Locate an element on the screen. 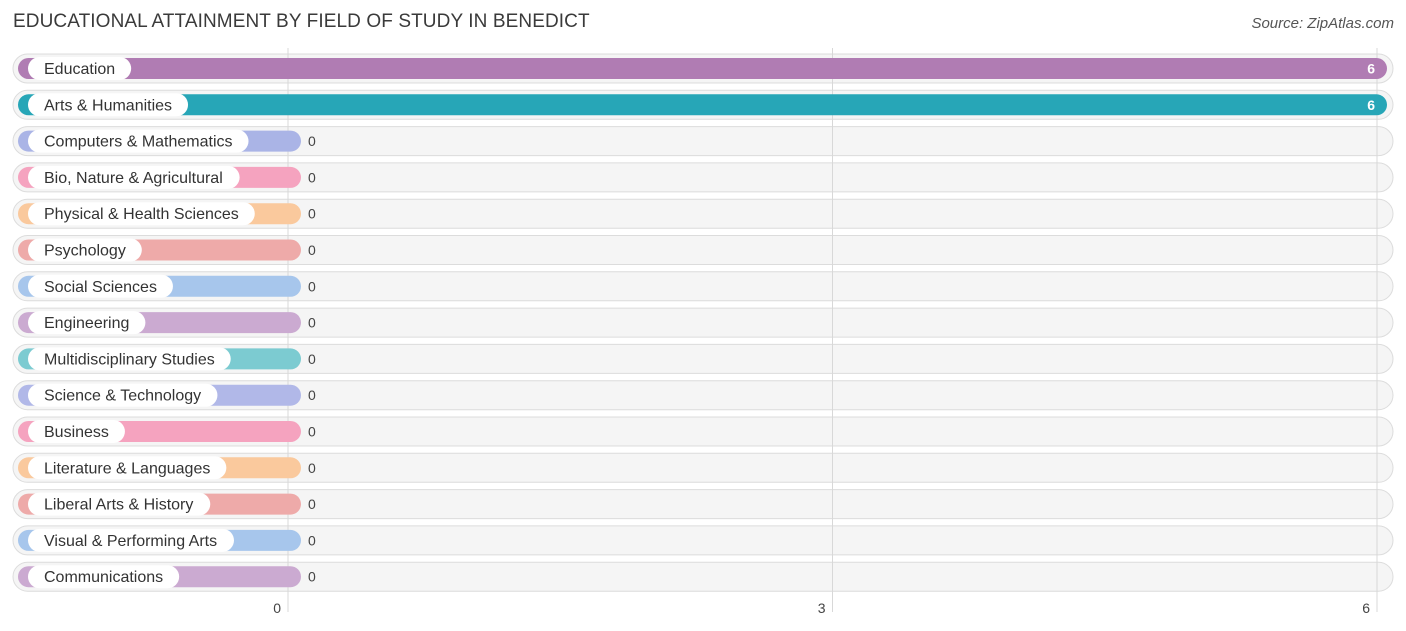 The width and height of the screenshot is (1406, 631). bar-row: Science & Technology 0 is located at coordinates (167, 395).